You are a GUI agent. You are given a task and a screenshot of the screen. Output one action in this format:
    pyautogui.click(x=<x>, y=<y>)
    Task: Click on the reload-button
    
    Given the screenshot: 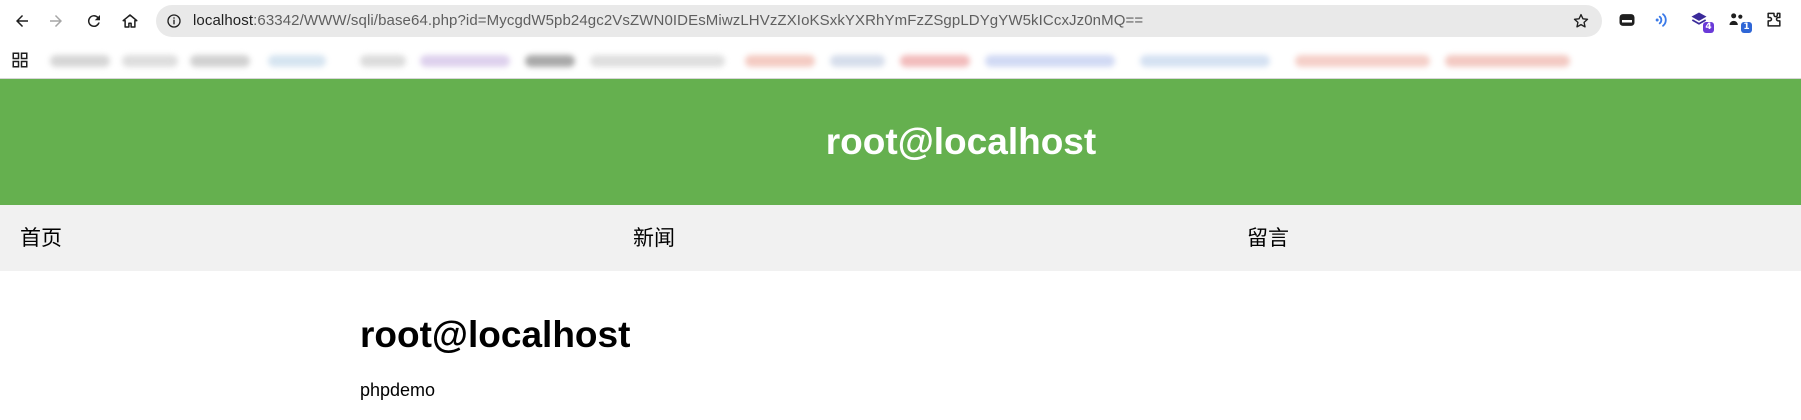 What is the action you would take?
    pyautogui.click(x=94, y=21)
    